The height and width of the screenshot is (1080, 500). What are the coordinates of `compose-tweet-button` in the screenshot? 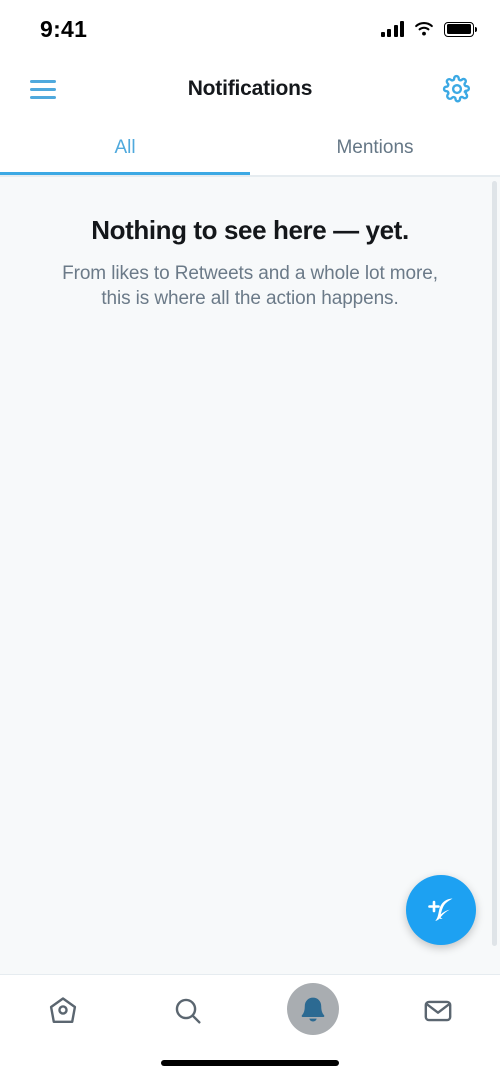 It's located at (441, 910).